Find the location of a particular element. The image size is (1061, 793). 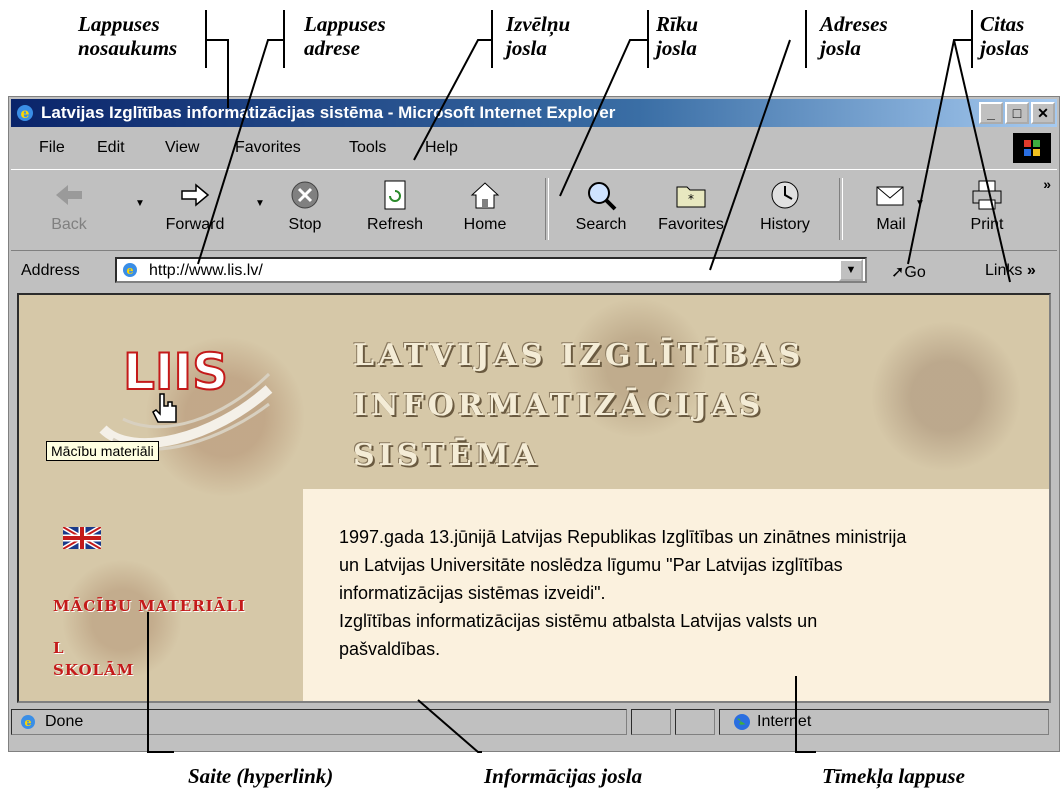

home-label: Home is located at coordinates (485, 224).